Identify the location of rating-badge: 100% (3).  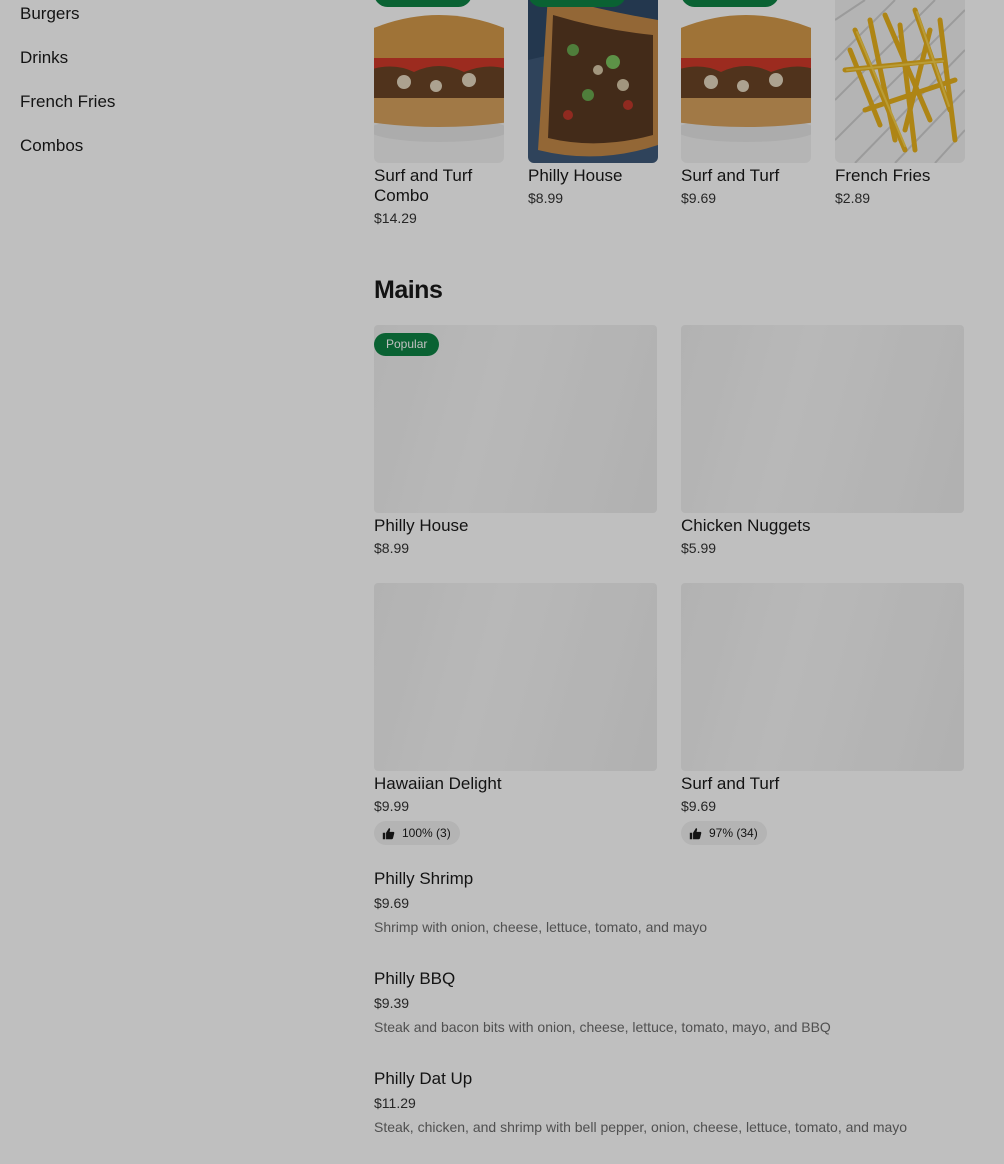
(417, 833).